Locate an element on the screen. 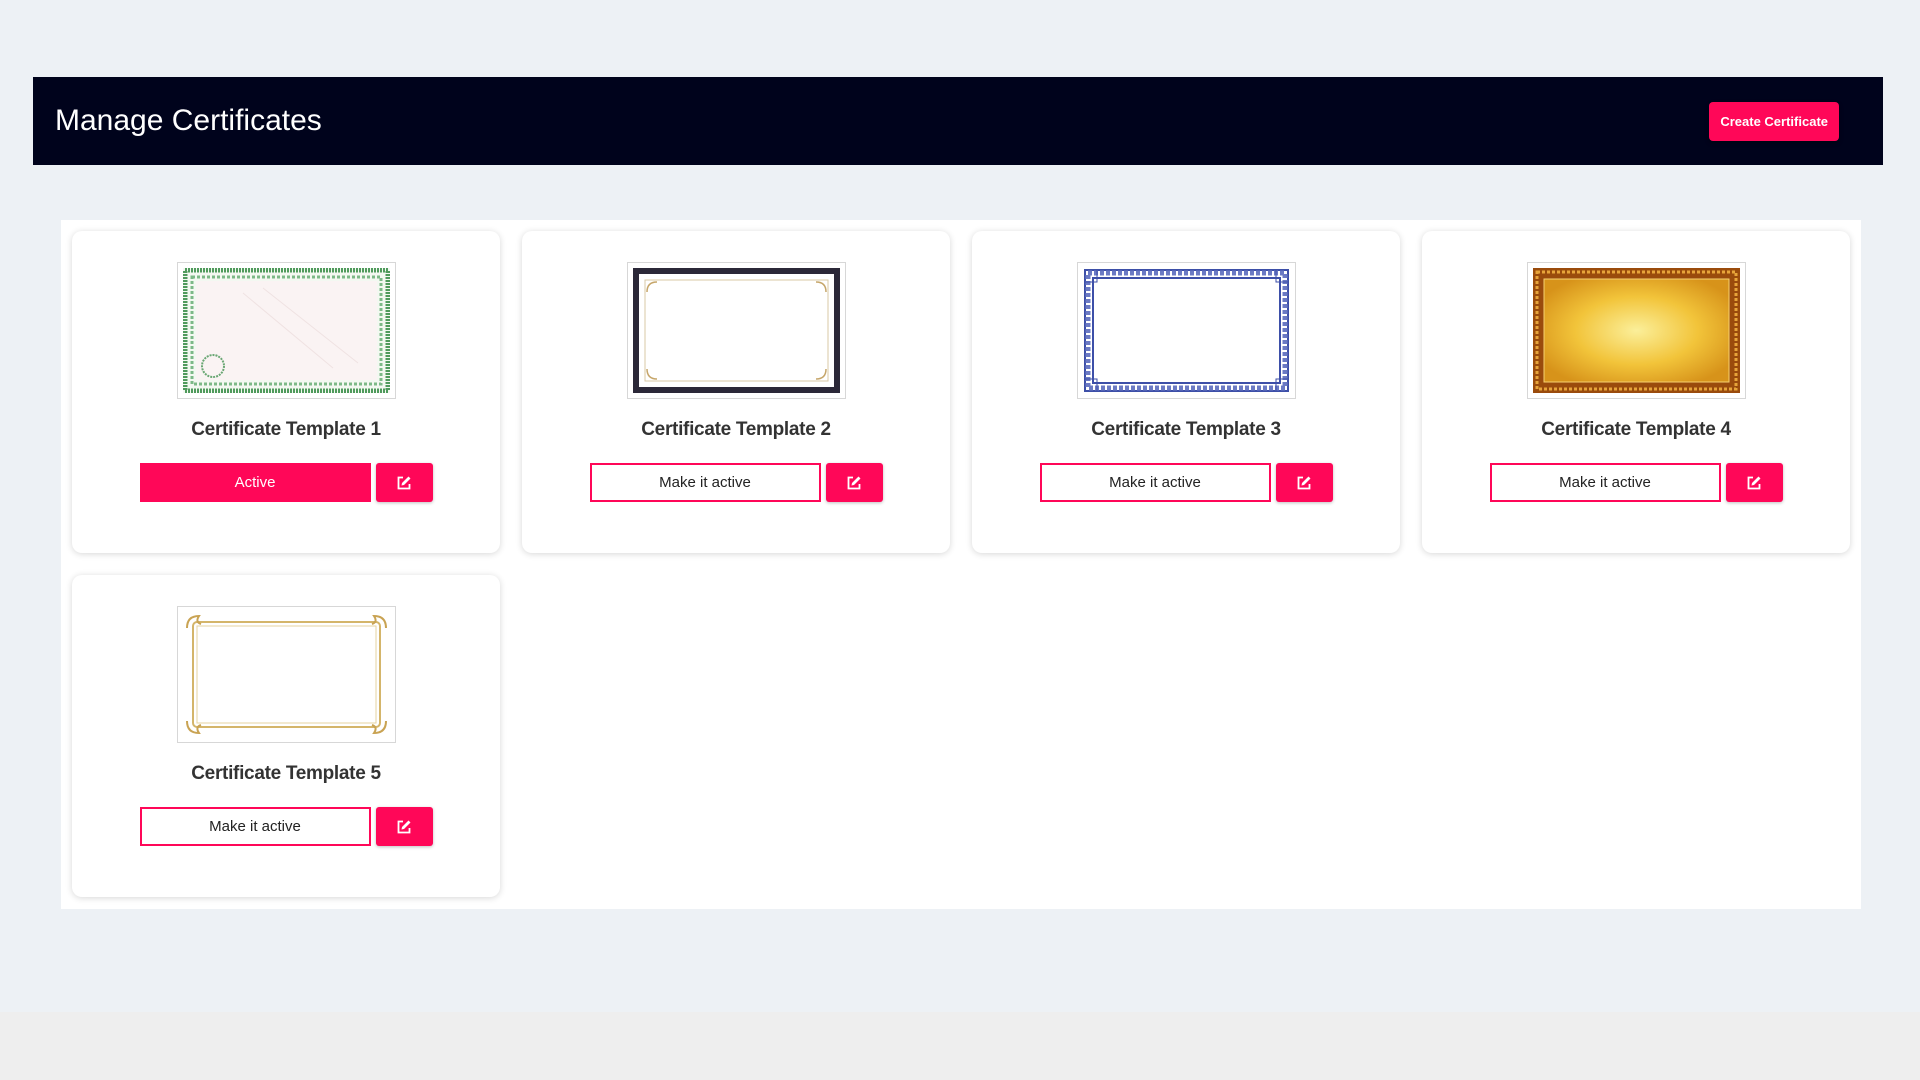 Image resolution: width=1920 pixels, height=1080 pixels. template-card: Certificate Template 1 Active is located at coordinates (286, 392).